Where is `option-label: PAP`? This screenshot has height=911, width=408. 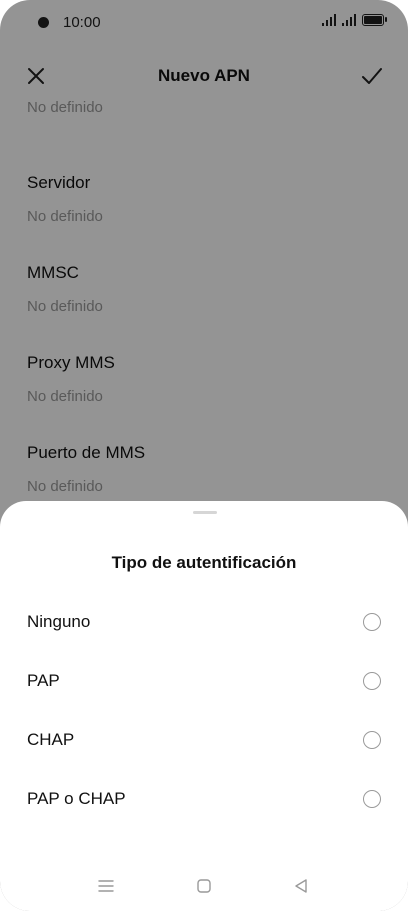
option-label: PAP is located at coordinates (43, 680).